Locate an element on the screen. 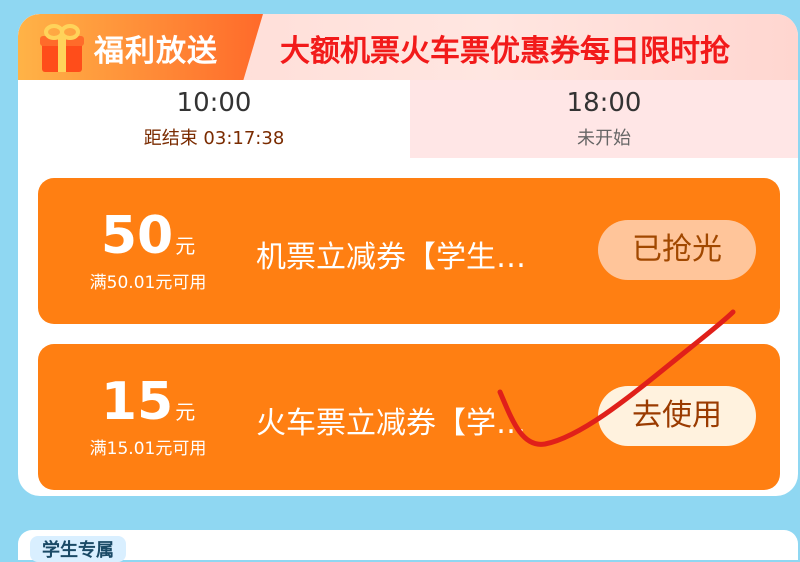 The height and width of the screenshot is (562, 800). coupon-condition: 满50.01元可用 is located at coordinates (148, 283).